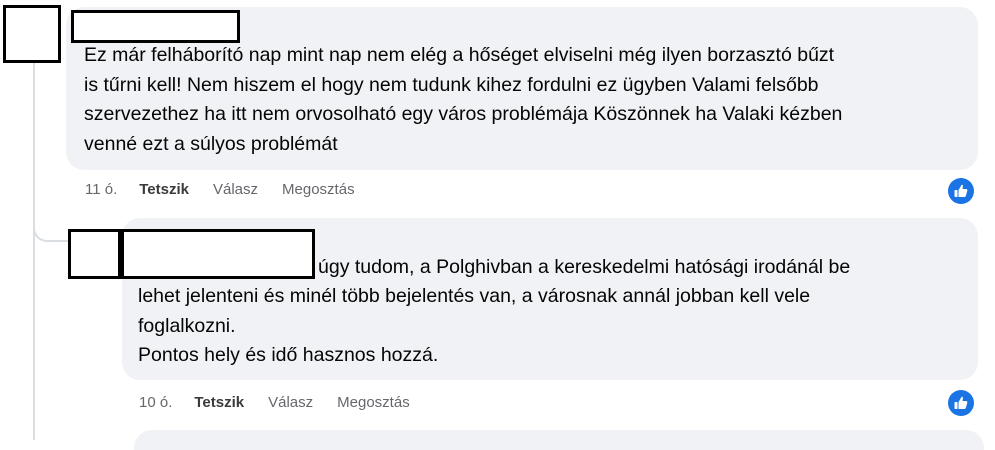  I want to click on reply-connector, so click(51, 221).